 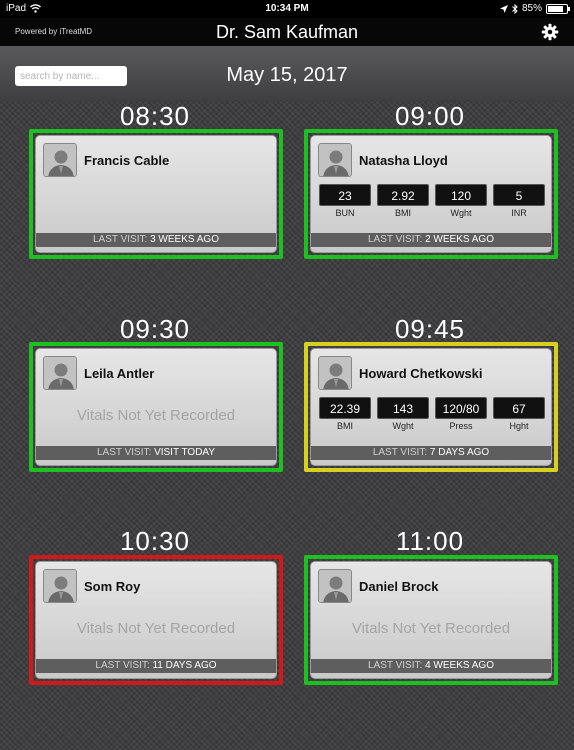 What do you see at coordinates (184, 239) in the screenshot?
I see `last-visit-value: 3 WEEKS AGO` at bounding box center [184, 239].